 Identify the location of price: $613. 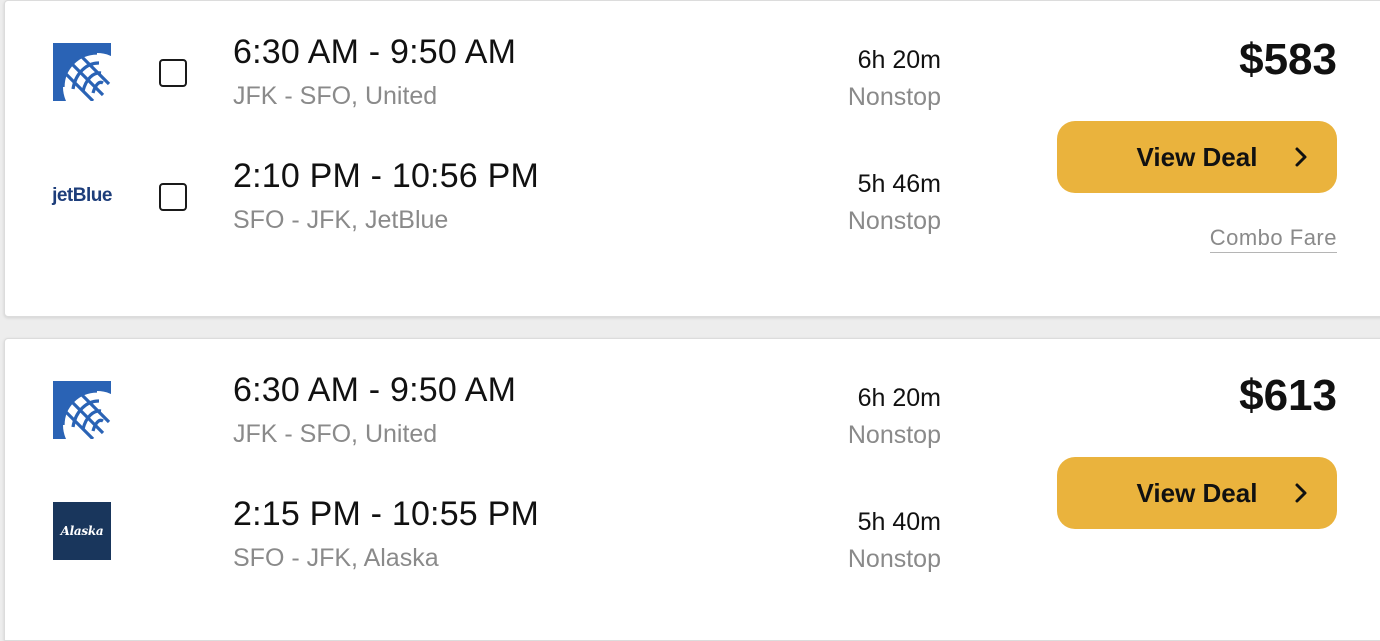
(1288, 395).